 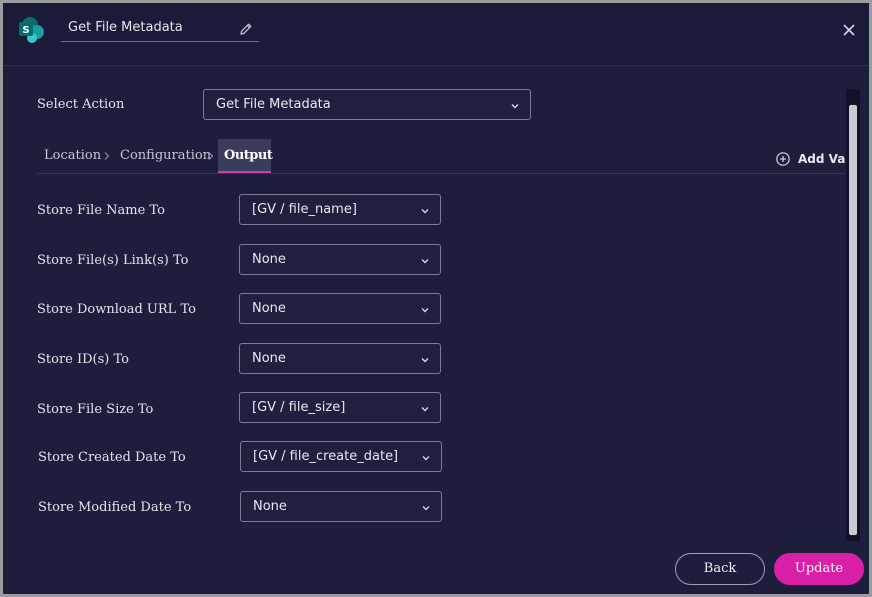 What do you see at coordinates (269, 259) in the screenshot?
I see `store-file-links-value: None` at bounding box center [269, 259].